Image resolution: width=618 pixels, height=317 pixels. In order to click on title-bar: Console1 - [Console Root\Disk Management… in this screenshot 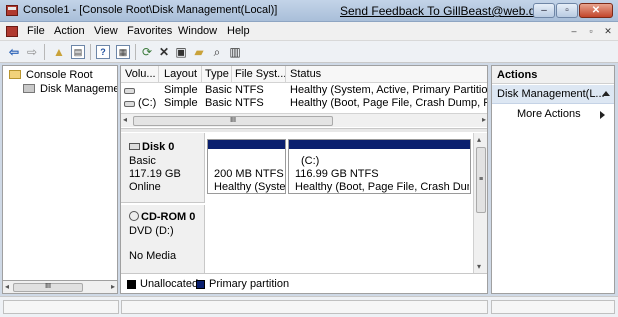, I will do `click(309, 11)`.